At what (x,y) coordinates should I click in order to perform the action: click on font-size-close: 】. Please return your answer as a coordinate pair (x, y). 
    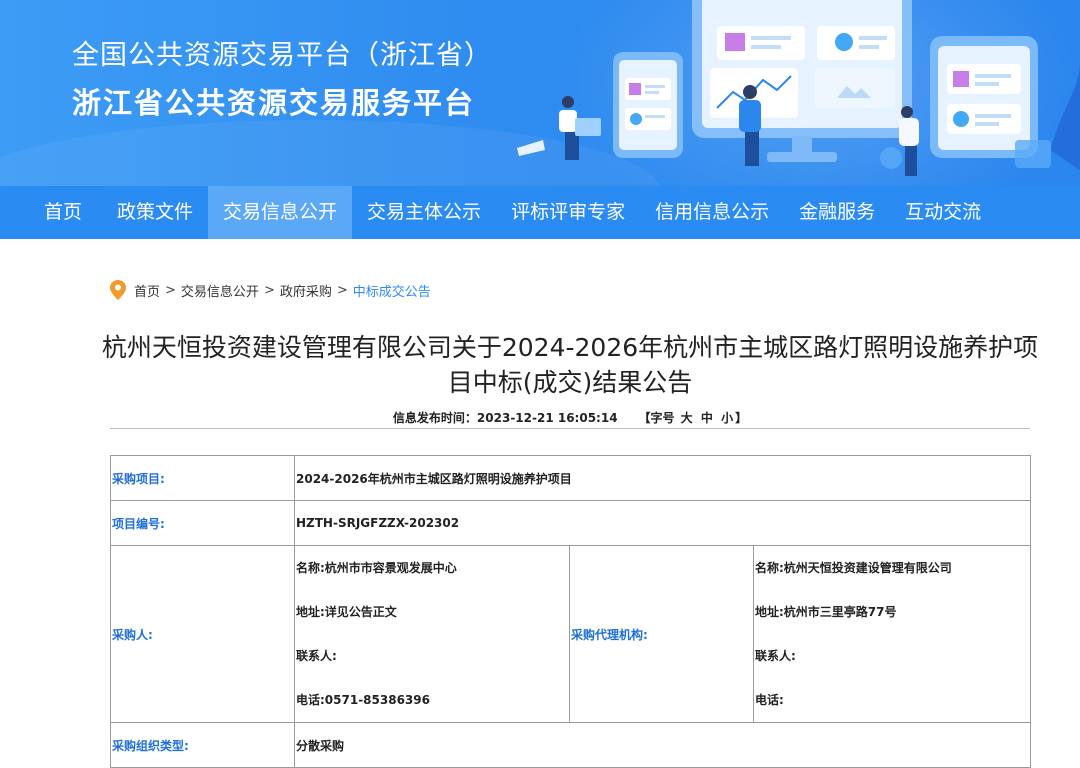
    Looking at the image, I should click on (741, 418).